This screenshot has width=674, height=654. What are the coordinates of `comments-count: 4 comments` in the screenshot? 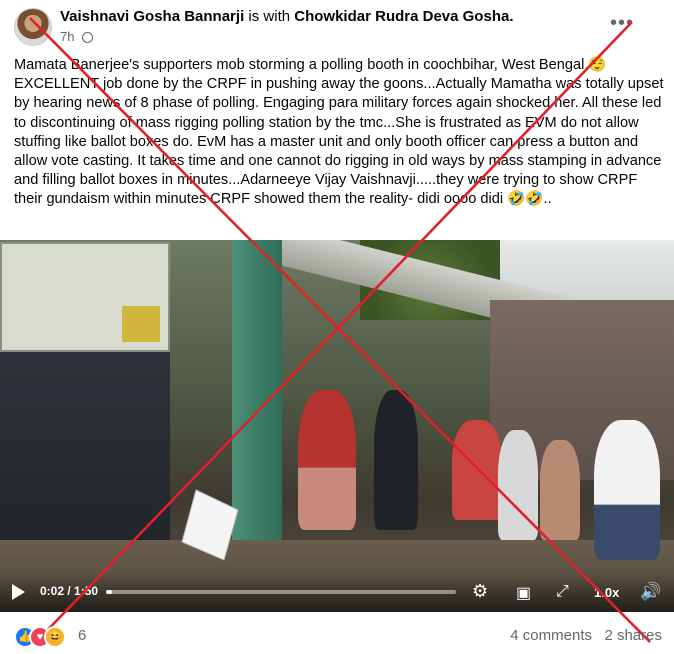 It's located at (551, 635).